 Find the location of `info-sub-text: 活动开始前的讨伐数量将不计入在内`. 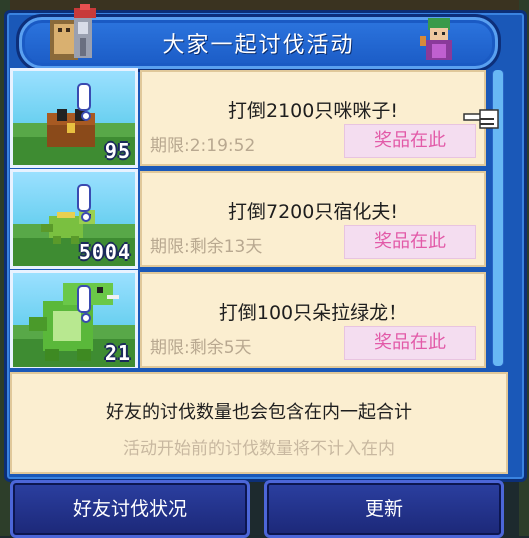

info-sub-text: 活动开始前的讨伐数量将不计入在内 is located at coordinates (259, 449).